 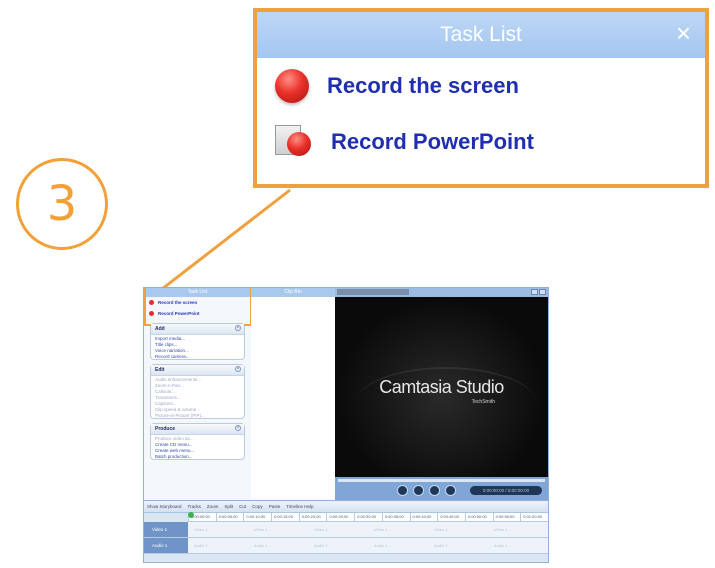 What do you see at coordinates (506, 517) in the screenshot?
I see `ruler-tick: 0:00:55;00` at bounding box center [506, 517].